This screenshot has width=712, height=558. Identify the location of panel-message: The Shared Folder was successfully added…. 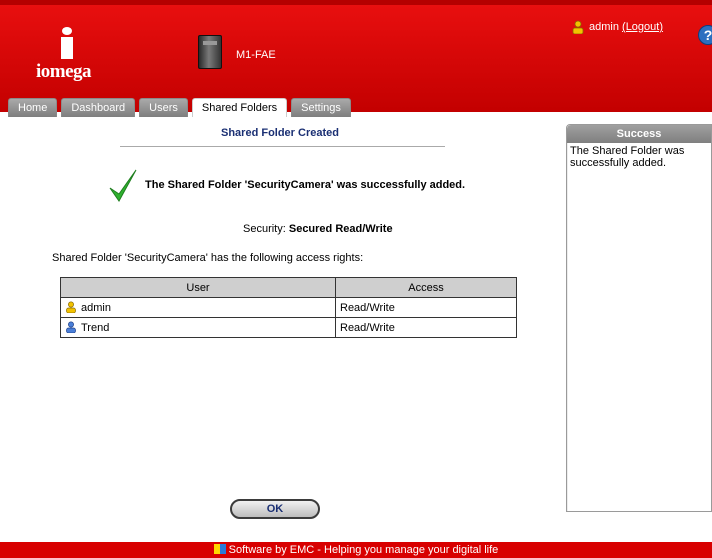
(639, 327).